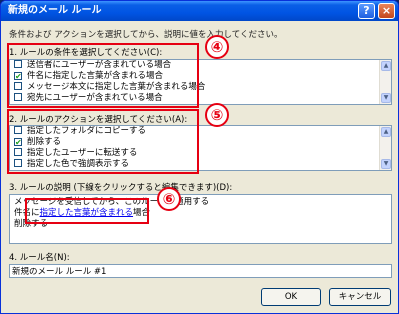  What do you see at coordinates (385, 148) in the screenshot?
I see `actions-scrollbar: ▲ ▼` at bounding box center [385, 148].